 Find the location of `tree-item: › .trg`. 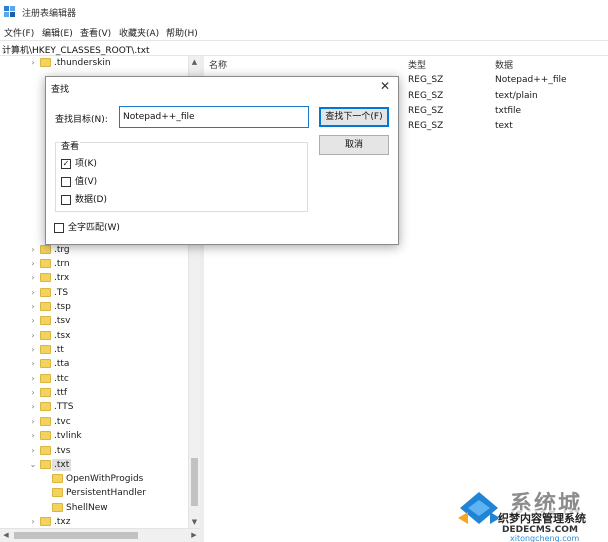

tree-item: › .trg is located at coordinates (100, 250).